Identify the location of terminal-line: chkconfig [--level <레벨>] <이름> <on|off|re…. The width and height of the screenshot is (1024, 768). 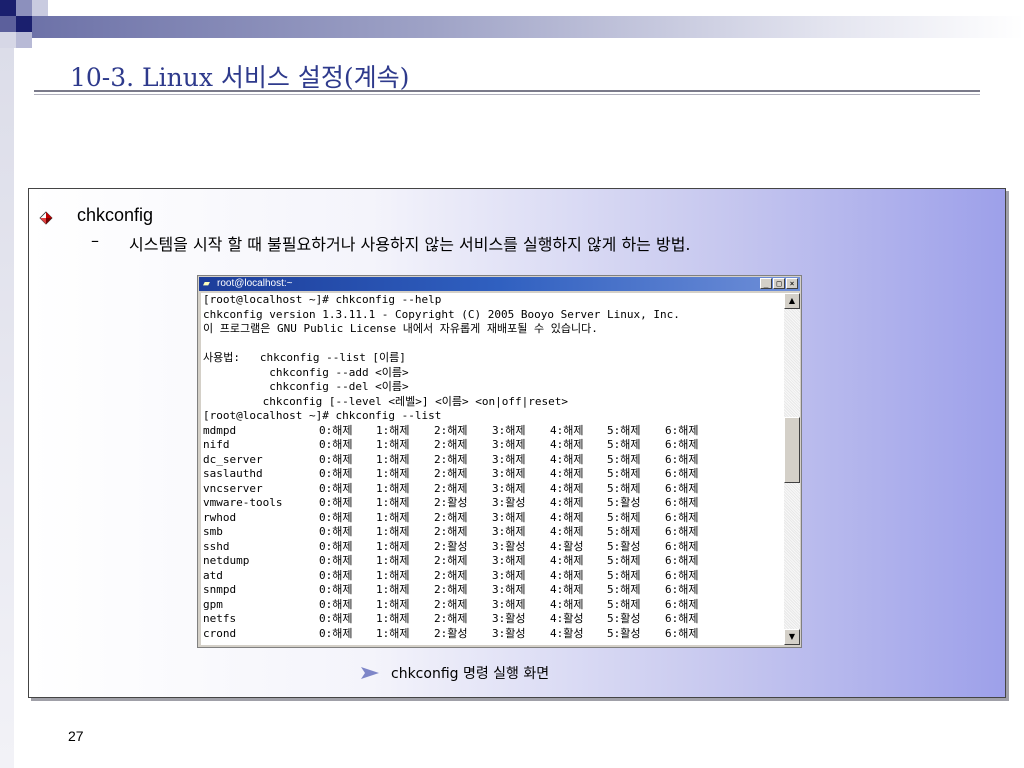
(385, 401).